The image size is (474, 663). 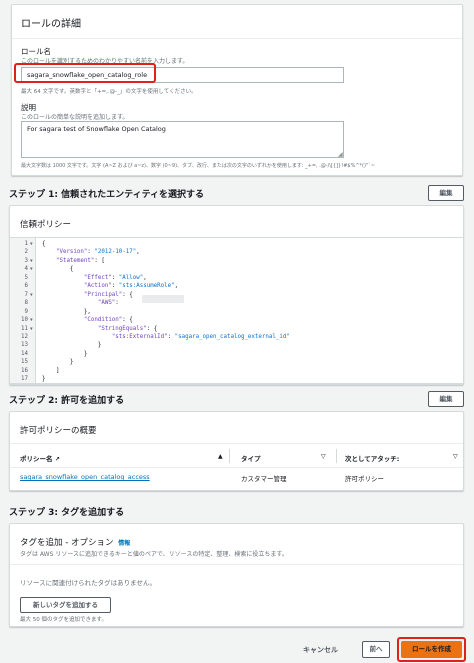 I want to click on line-number: 11, so click(x=24, y=328).